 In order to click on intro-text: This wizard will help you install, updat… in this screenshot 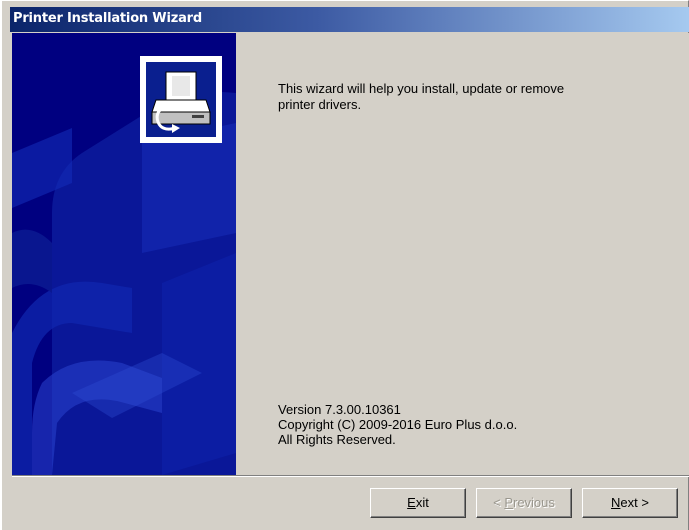, I will do `click(458, 97)`.